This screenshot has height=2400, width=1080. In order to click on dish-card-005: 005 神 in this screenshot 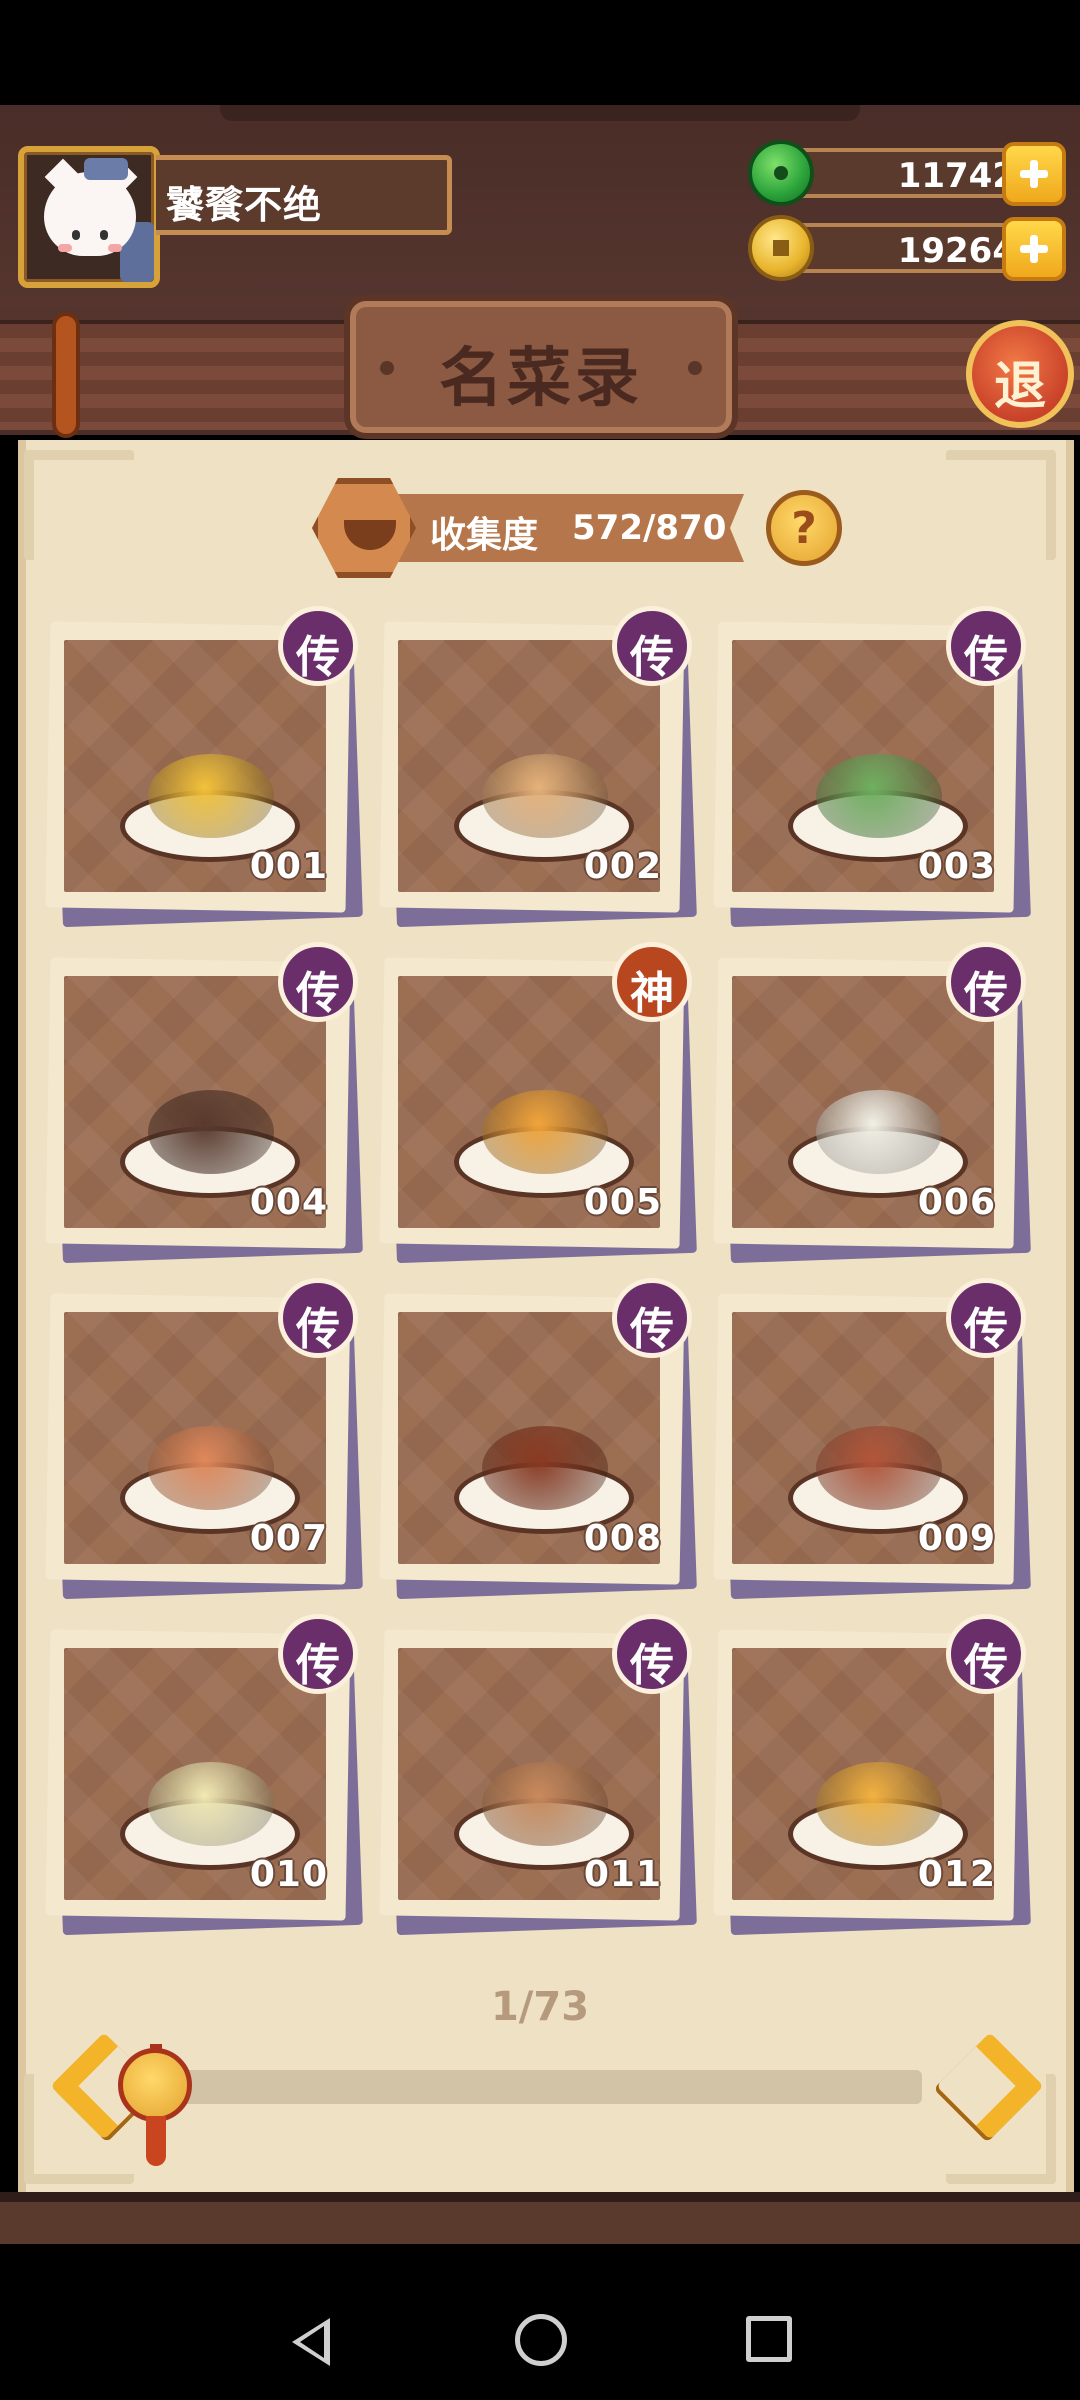, I will do `click(538, 1103)`.